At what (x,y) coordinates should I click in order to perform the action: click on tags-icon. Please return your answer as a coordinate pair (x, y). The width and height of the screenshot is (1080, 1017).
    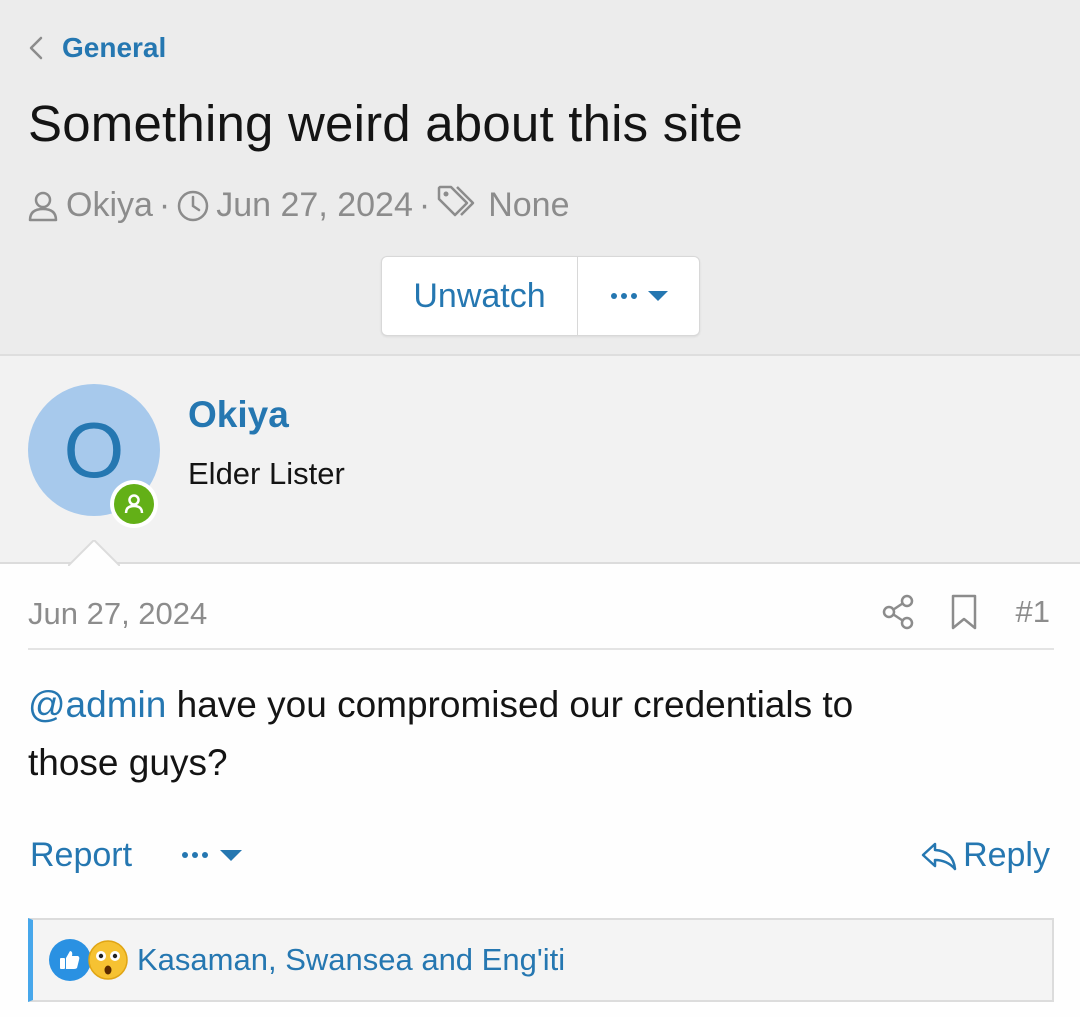
    Looking at the image, I should click on (459, 205).